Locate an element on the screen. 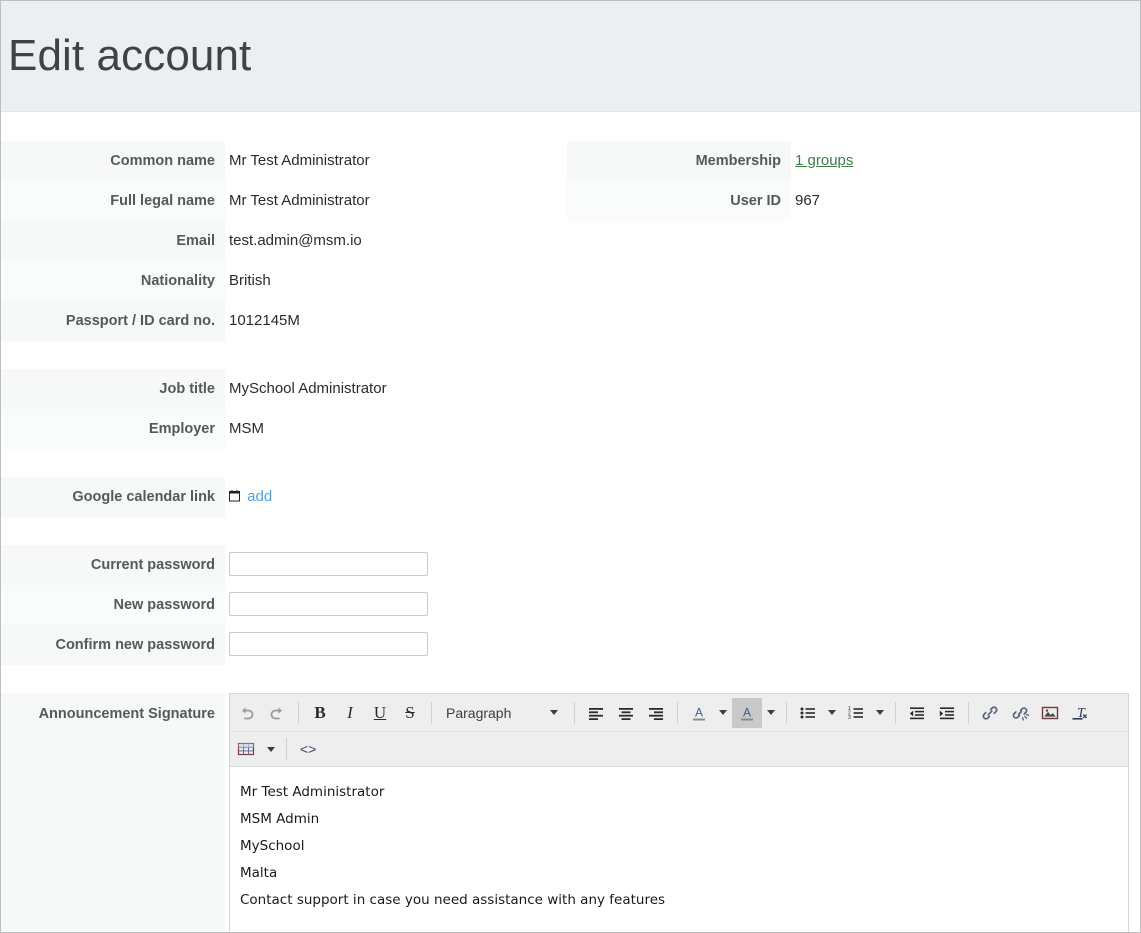  label-confirm-new-password: Confirm new password is located at coordinates (113, 645).